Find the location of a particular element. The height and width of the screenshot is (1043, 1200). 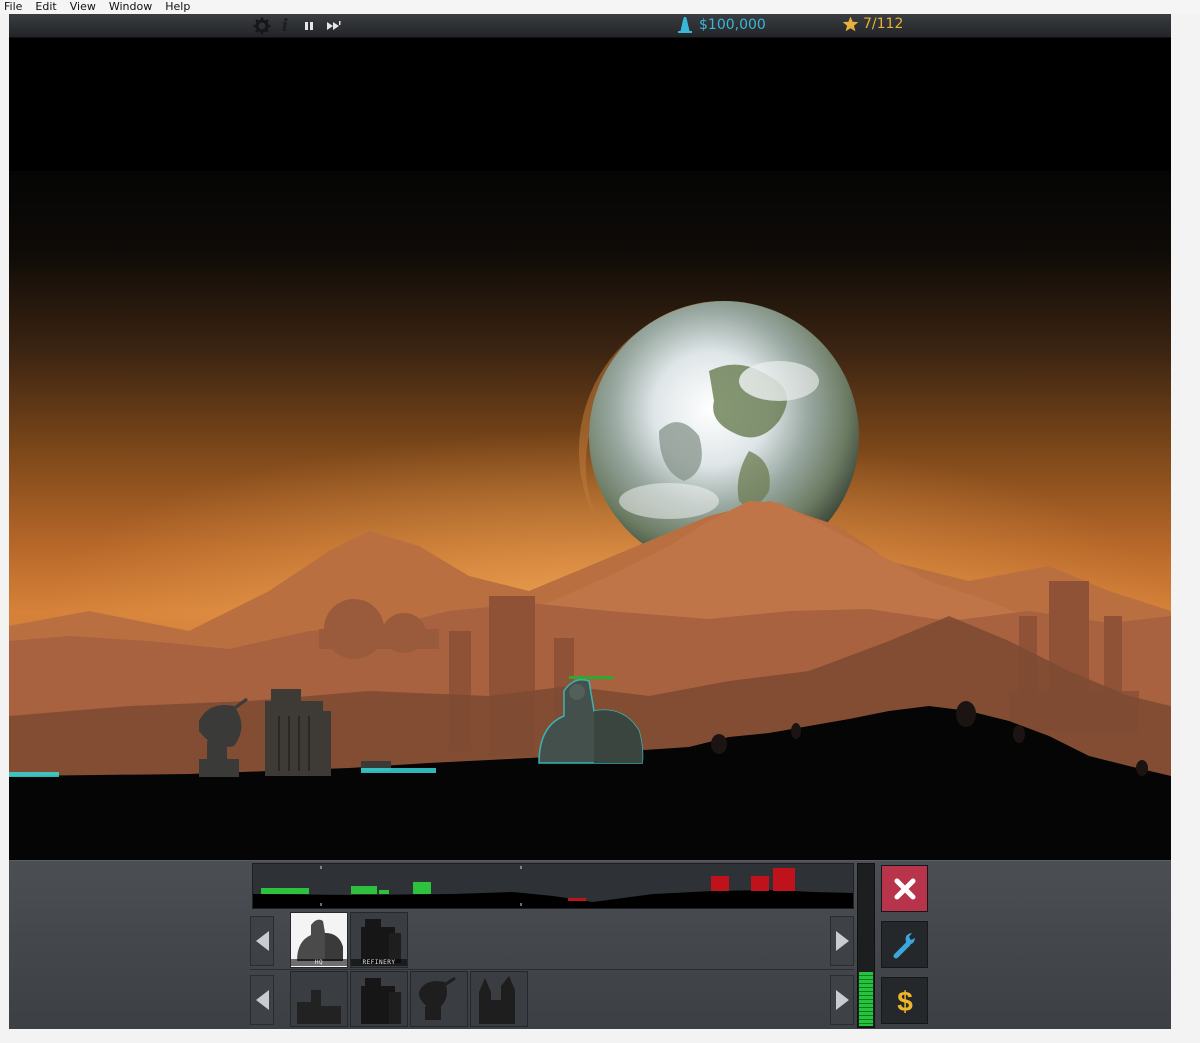

stars-display: 7/112 is located at coordinates (872, 24).